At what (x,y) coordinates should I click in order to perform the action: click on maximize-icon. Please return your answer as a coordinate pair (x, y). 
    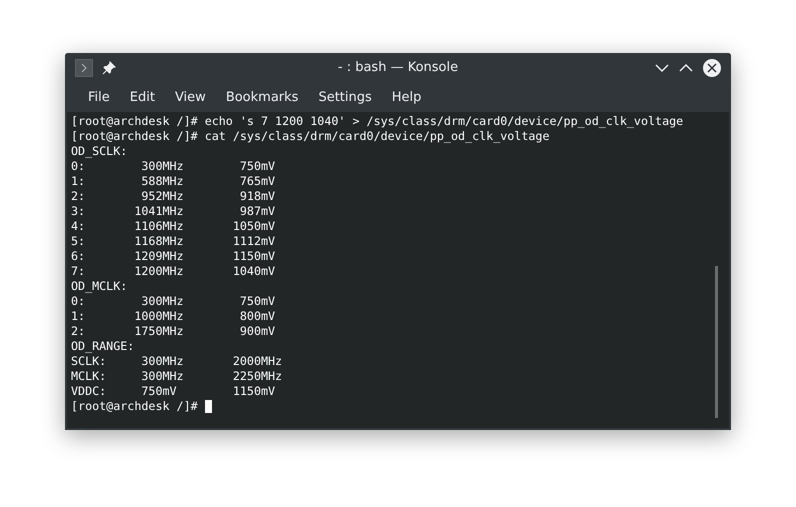
    Looking at the image, I should click on (686, 67).